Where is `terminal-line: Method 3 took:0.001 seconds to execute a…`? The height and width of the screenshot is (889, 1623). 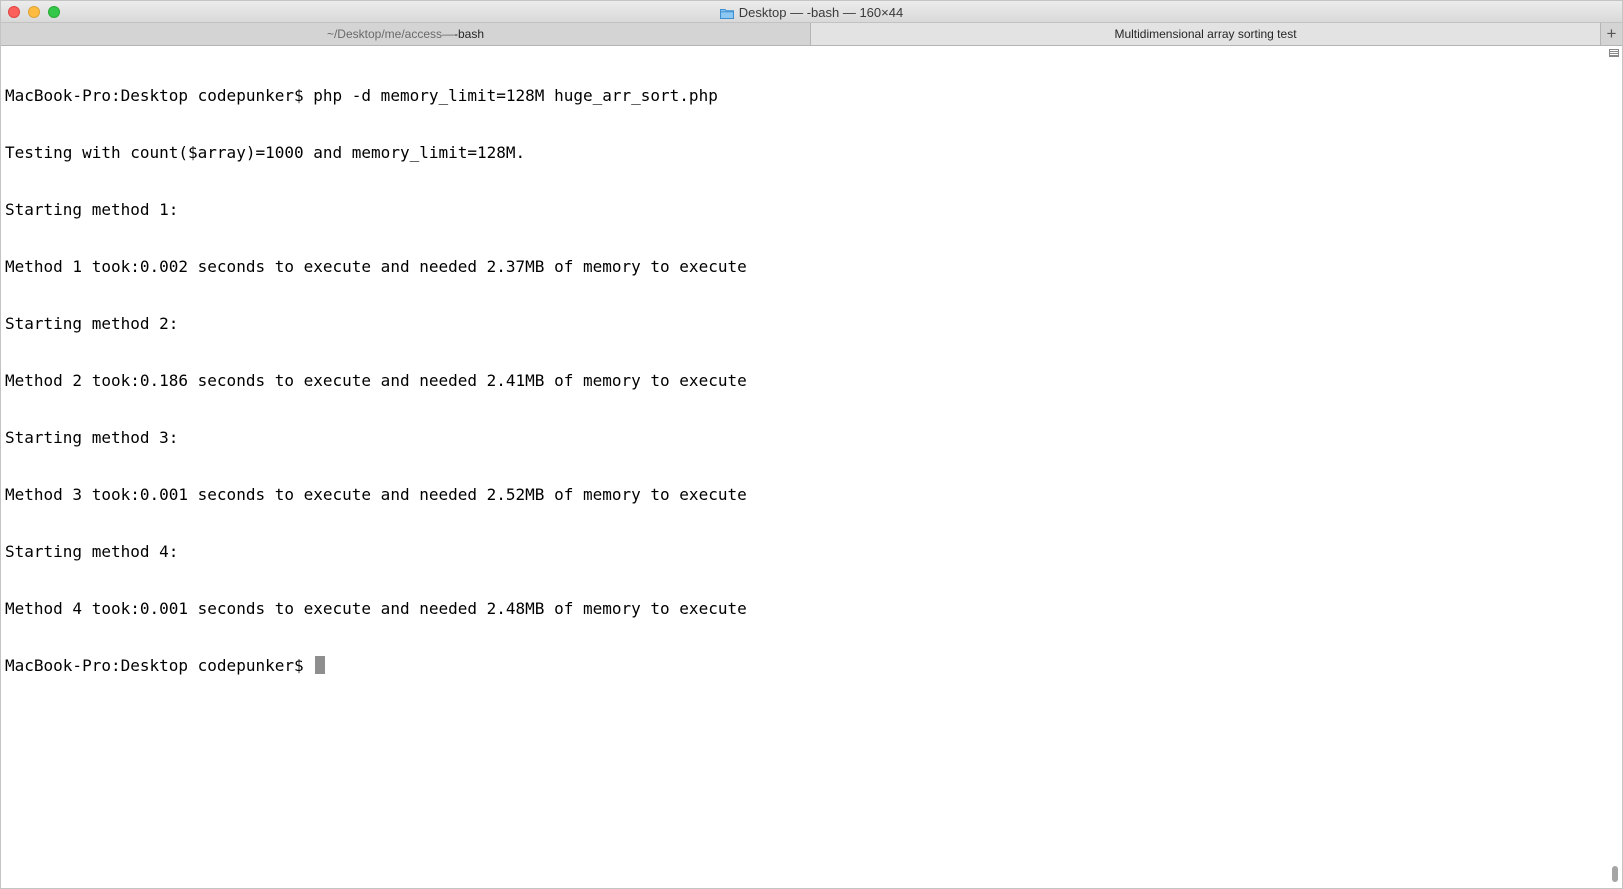 terminal-line: Method 3 took:0.001 seconds to execute a… is located at coordinates (376, 494).